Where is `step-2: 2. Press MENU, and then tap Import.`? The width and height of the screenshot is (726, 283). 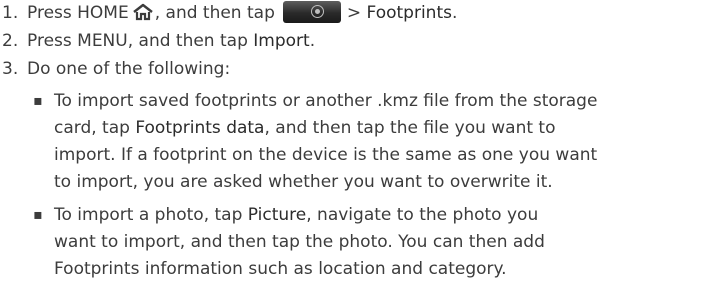
step-2: 2. Press MENU, and then tap Import. is located at coordinates (157, 41).